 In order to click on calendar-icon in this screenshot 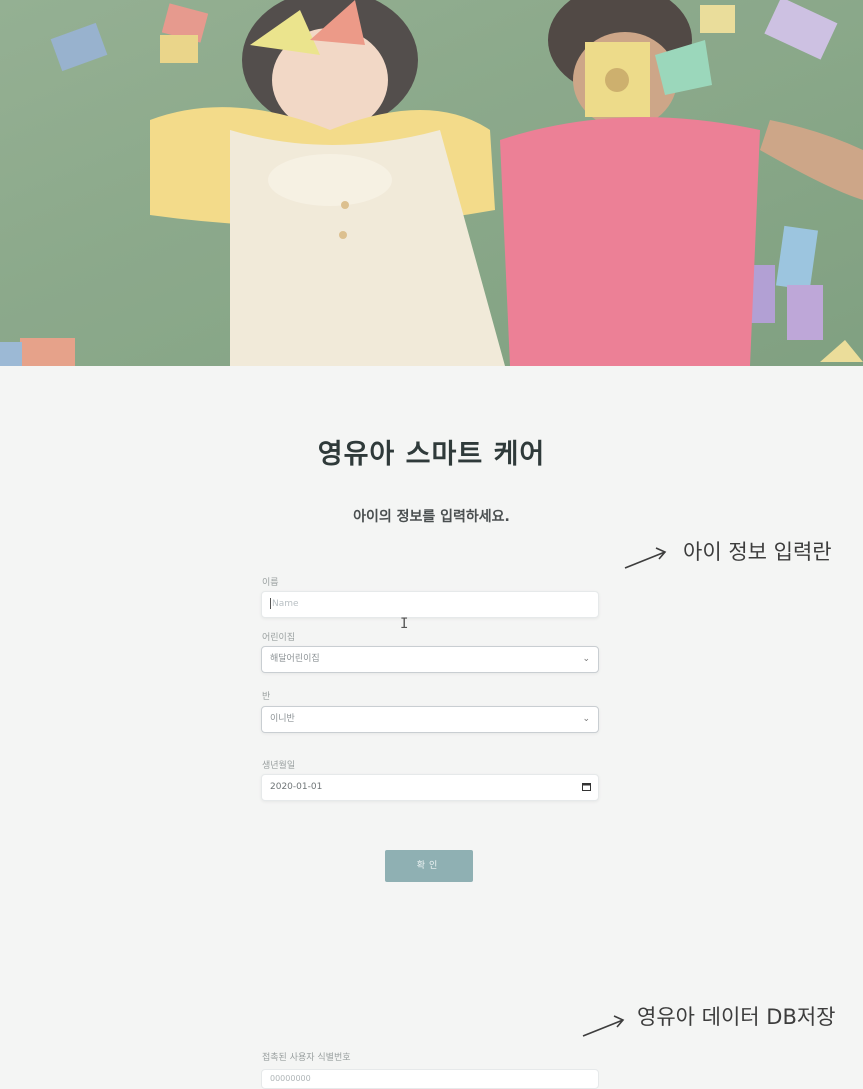, I will do `click(586, 786)`.